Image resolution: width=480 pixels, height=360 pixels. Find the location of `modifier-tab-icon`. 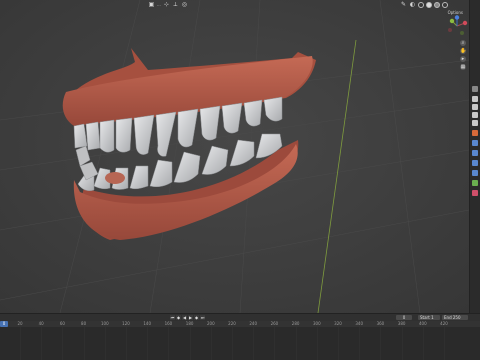

modifier-tab-icon is located at coordinates (475, 153).